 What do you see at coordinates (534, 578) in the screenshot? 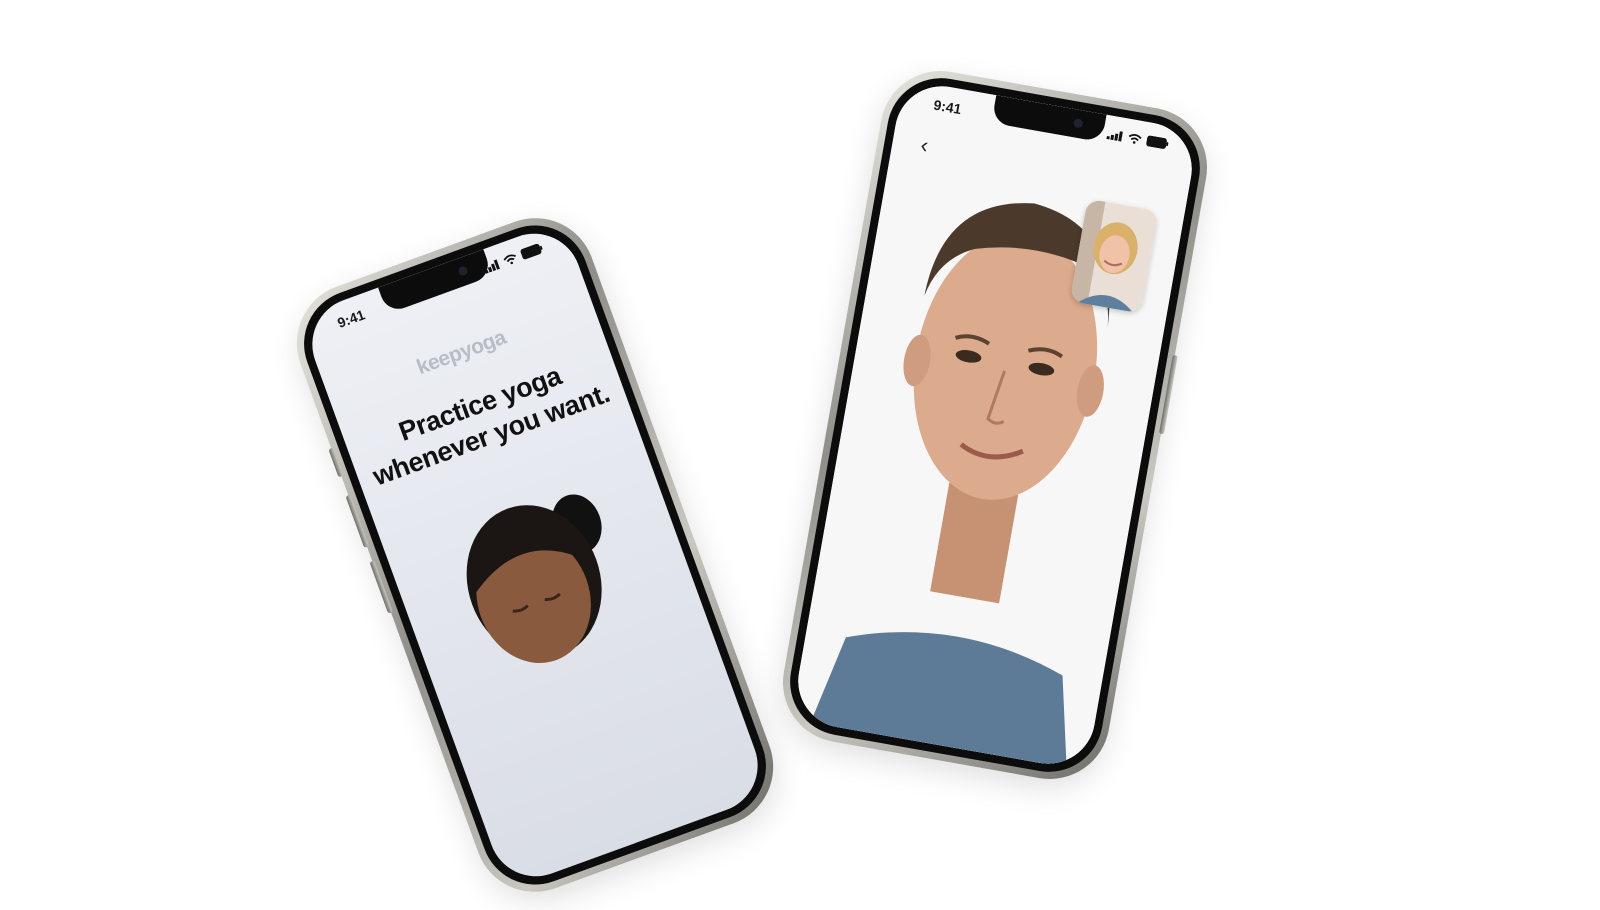
I see `yoga-woman-image` at bounding box center [534, 578].